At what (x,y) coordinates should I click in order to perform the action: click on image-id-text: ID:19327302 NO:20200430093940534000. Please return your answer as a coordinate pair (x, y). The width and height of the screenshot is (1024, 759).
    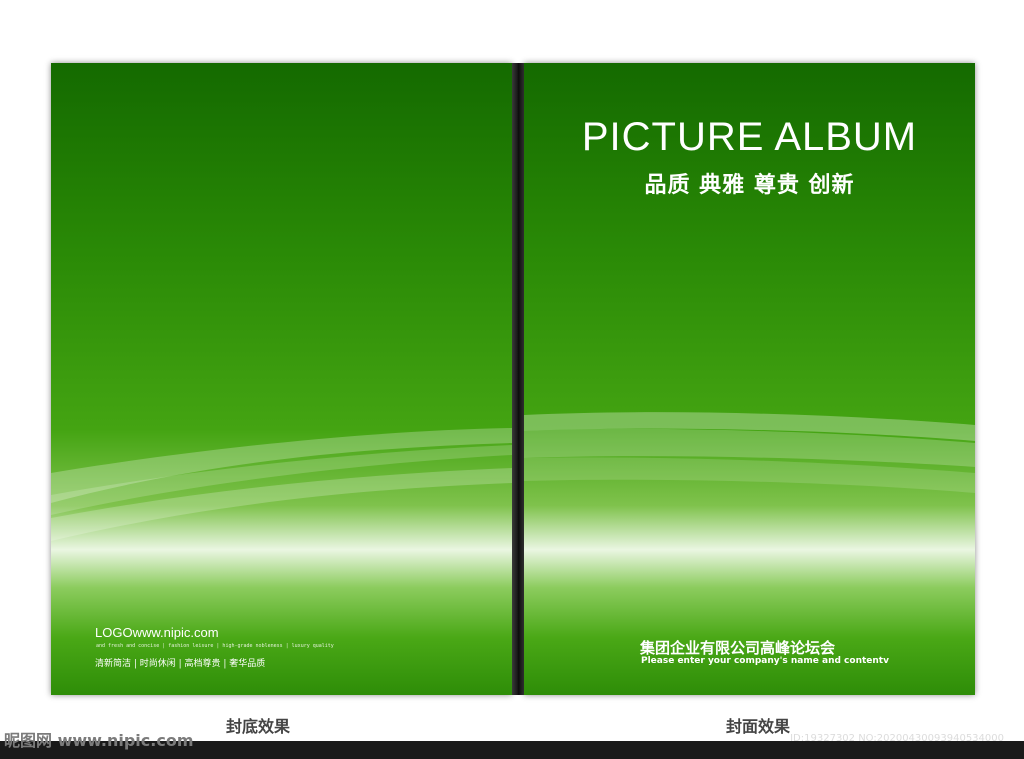
    Looking at the image, I should click on (897, 738).